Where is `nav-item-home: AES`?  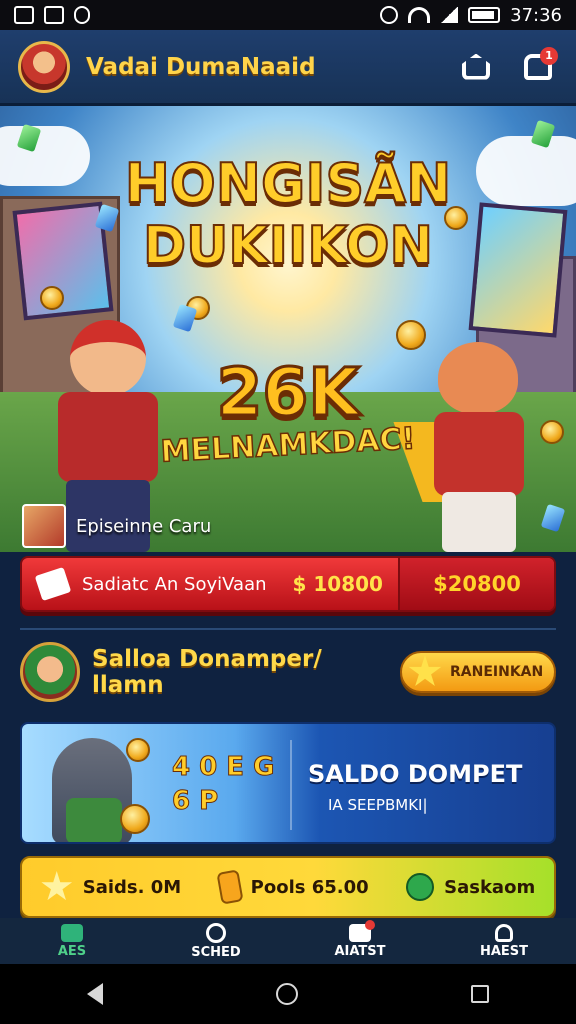
nav-item-home: AES is located at coordinates (72, 941).